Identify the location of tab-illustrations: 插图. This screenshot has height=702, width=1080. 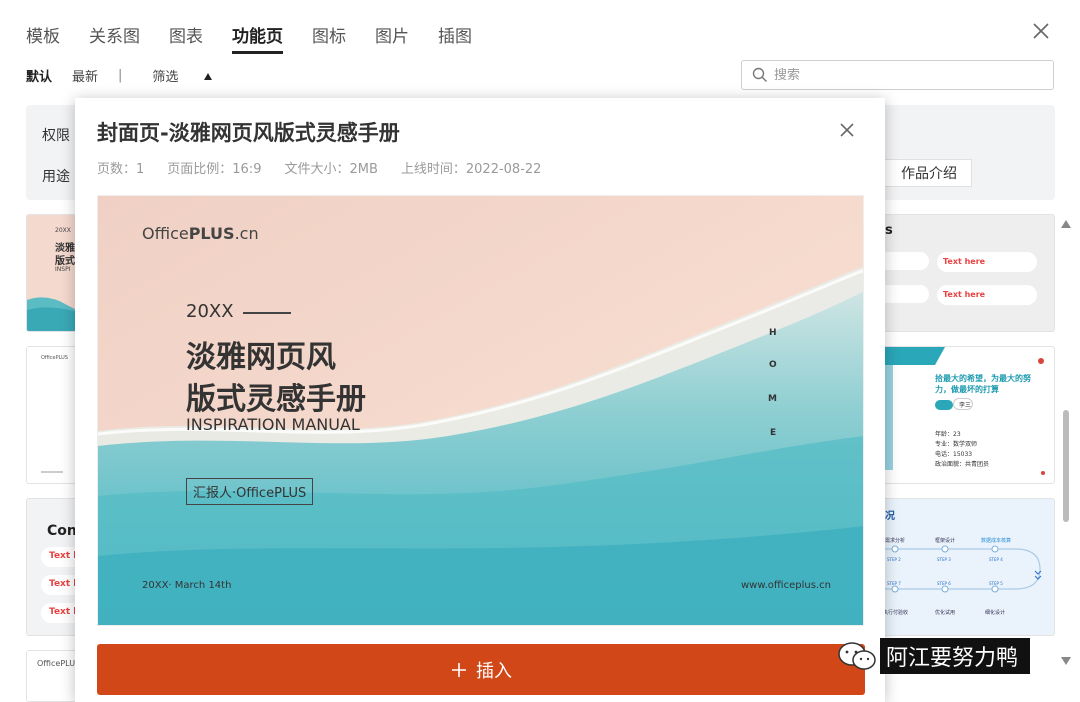
(455, 34).